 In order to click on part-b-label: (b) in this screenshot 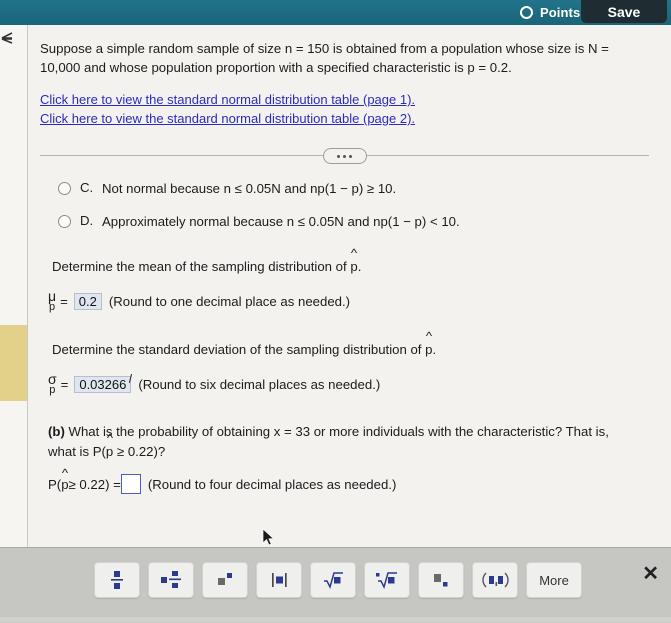, I will do `click(56, 431)`.